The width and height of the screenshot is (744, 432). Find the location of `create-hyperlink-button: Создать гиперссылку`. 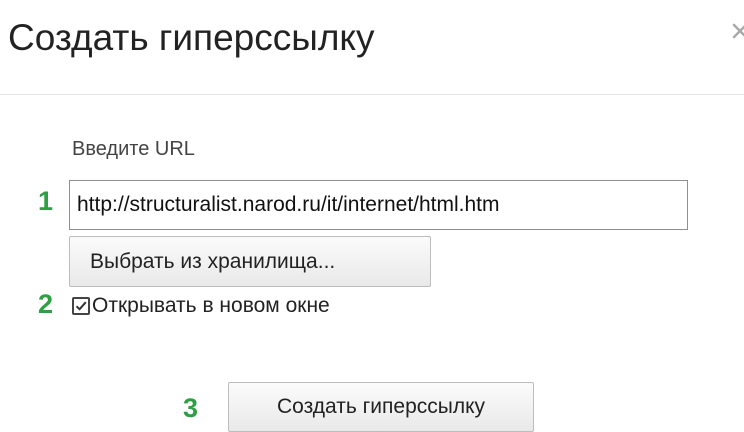

create-hyperlink-button: Создать гиперссылку is located at coordinates (381, 407).